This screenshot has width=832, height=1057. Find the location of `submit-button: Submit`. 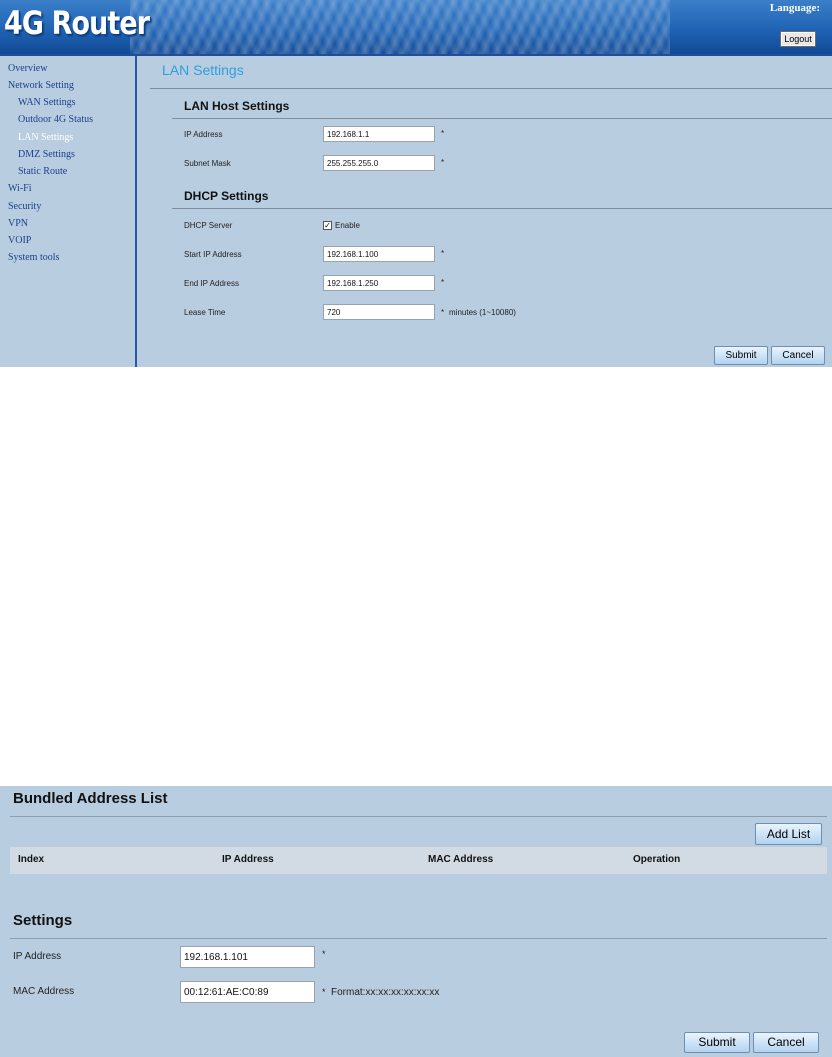

submit-button: Submit is located at coordinates (741, 355).